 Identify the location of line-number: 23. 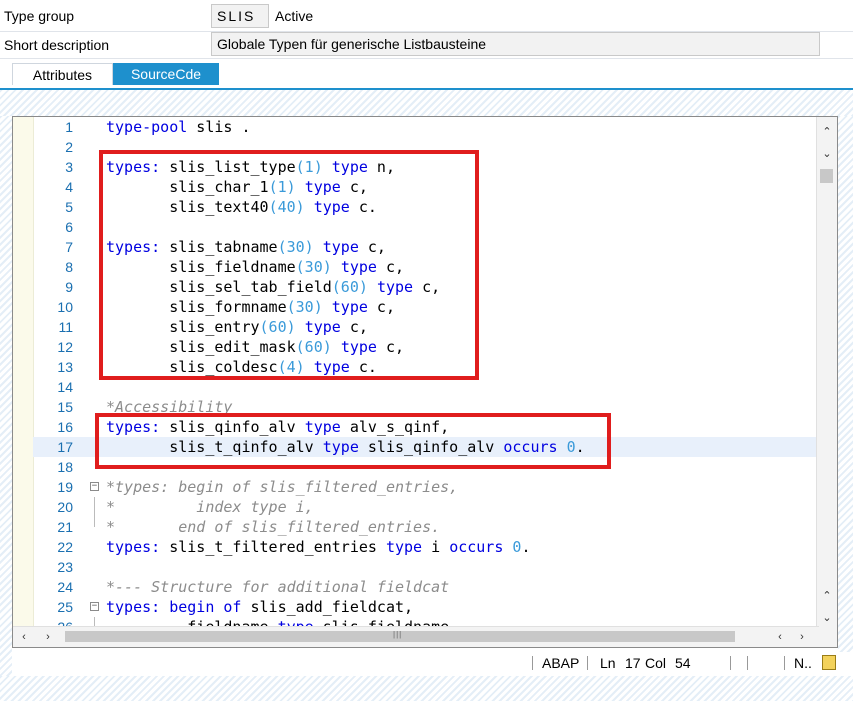
(65, 567).